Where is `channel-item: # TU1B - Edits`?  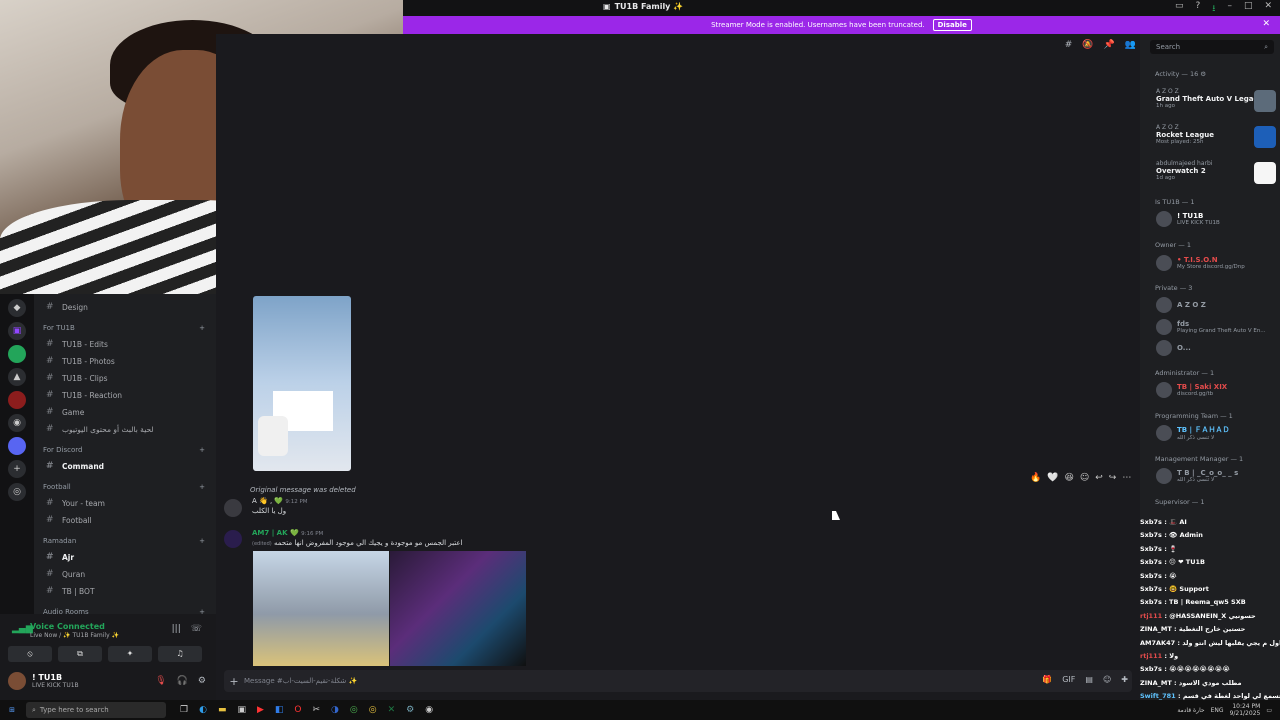 channel-item: # TU1B - Edits is located at coordinates (77, 344).